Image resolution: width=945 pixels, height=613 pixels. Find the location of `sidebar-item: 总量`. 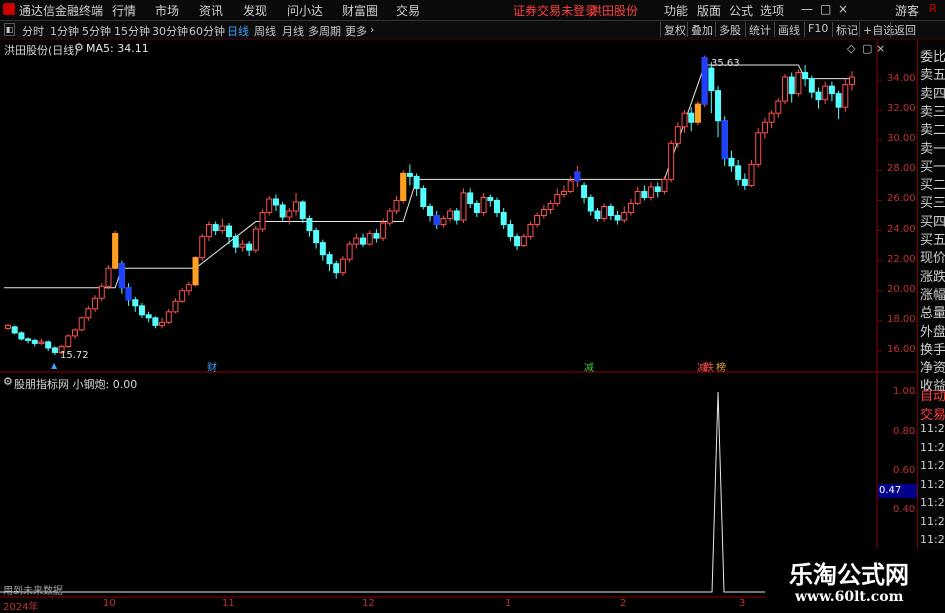

sidebar-item: 总量 is located at coordinates (932, 314).